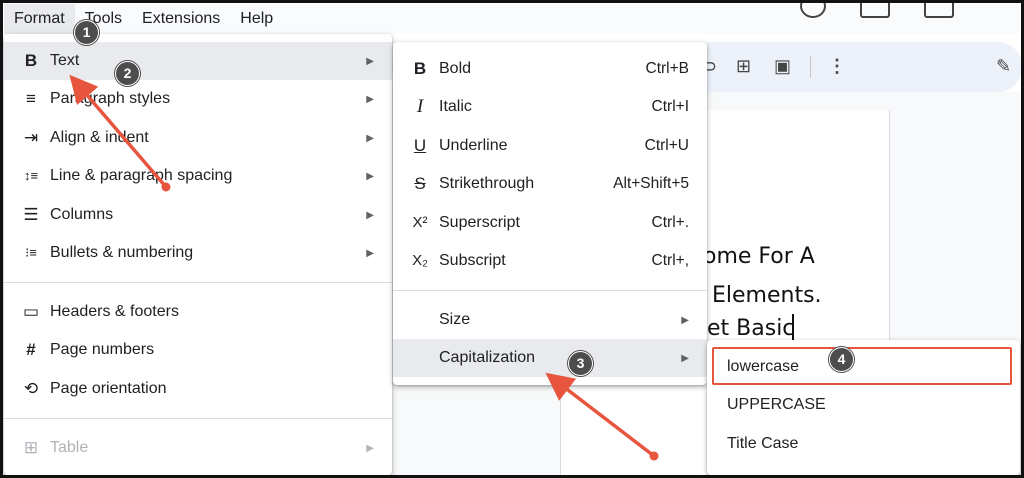 The width and height of the screenshot is (1024, 478). I want to click on comment-icon, so click(875, 9).